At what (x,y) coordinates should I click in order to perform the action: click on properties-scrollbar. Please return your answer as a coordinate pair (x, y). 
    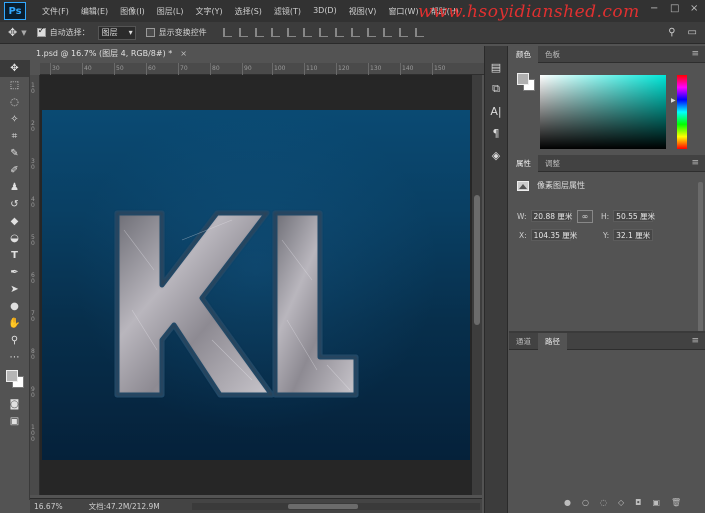
    Looking at the image, I should click on (700, 257).